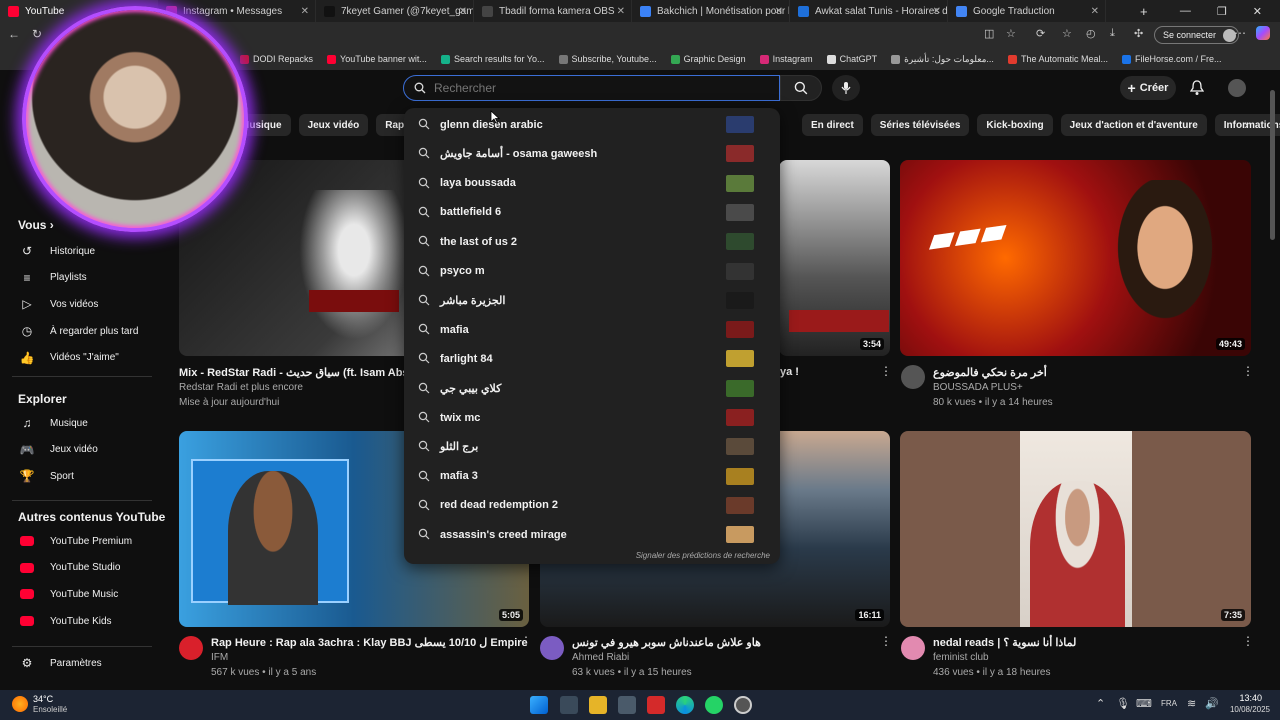 The height and width of the screenshot is (720, 1280). What do you see at coordinates (711, 11) in the screenshot?
I see `browser-tab: Bakchich | Monétisation pour le ✕` at bounding box center [711, 11].